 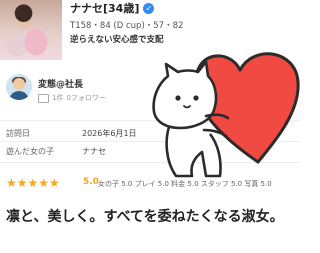 What do you see at coordinates (86, 98) in the screenshot?
I see `follower-count: 0フォロワー` at bounding box center [86, 98].